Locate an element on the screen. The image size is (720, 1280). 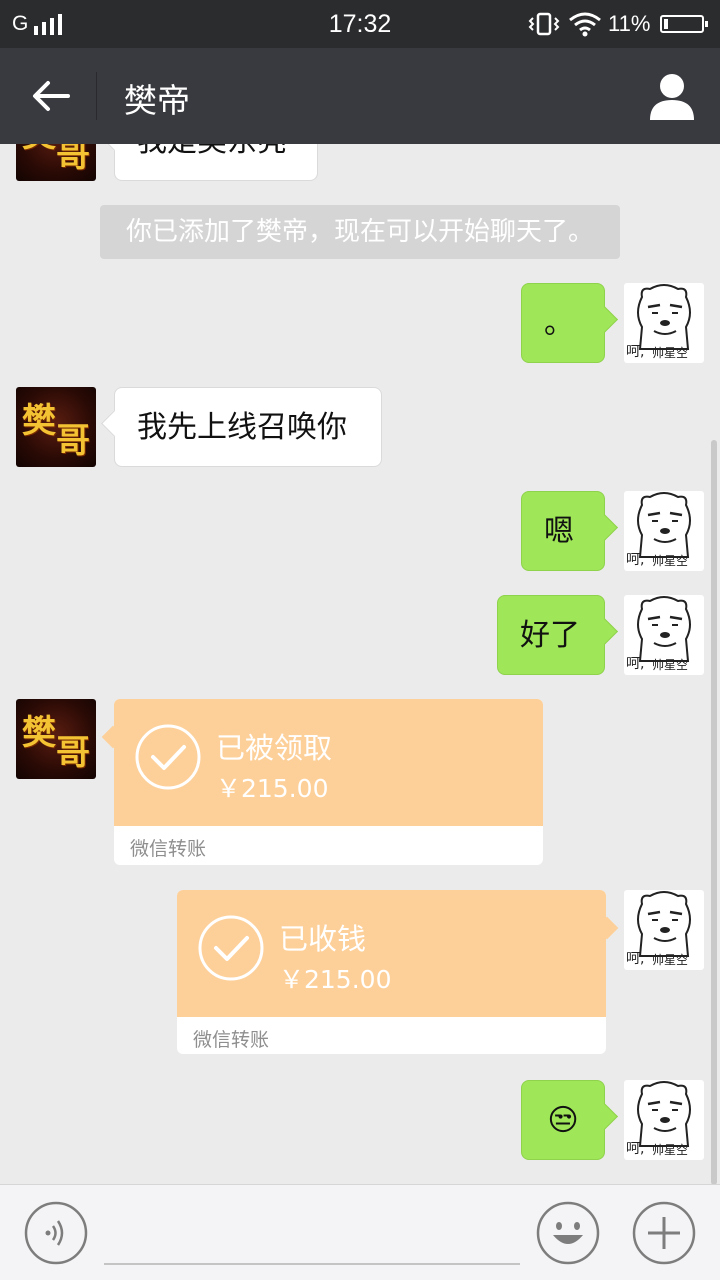
chat-title: 樊帝 is located at coordinates (157, 100).